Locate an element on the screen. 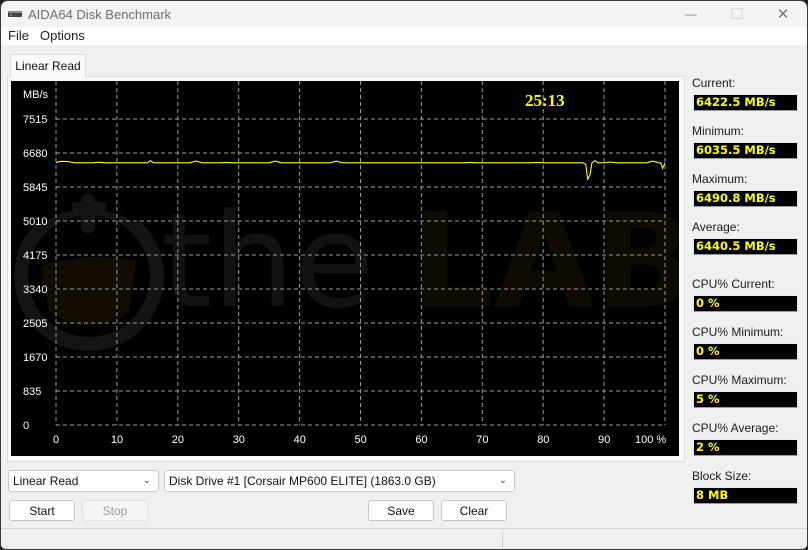  cpu-average-label: CPU% Average: is located at coordinates (735, 428).